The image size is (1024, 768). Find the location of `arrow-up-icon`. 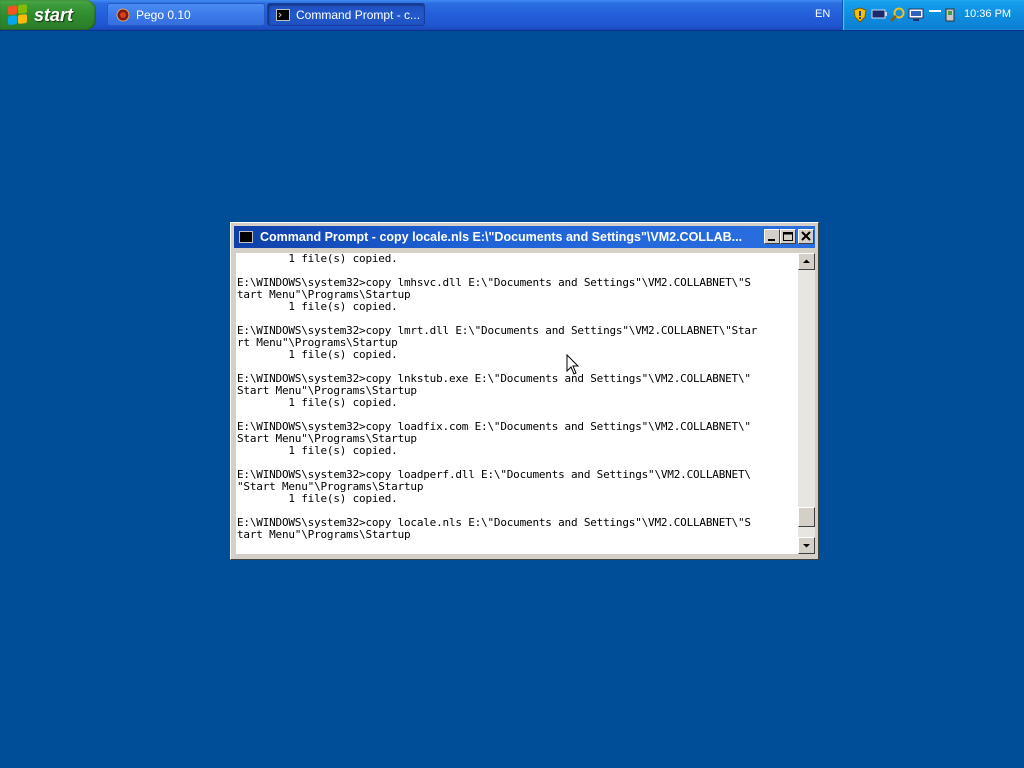

arrow-up-icon is located at coordinates (806, 261).